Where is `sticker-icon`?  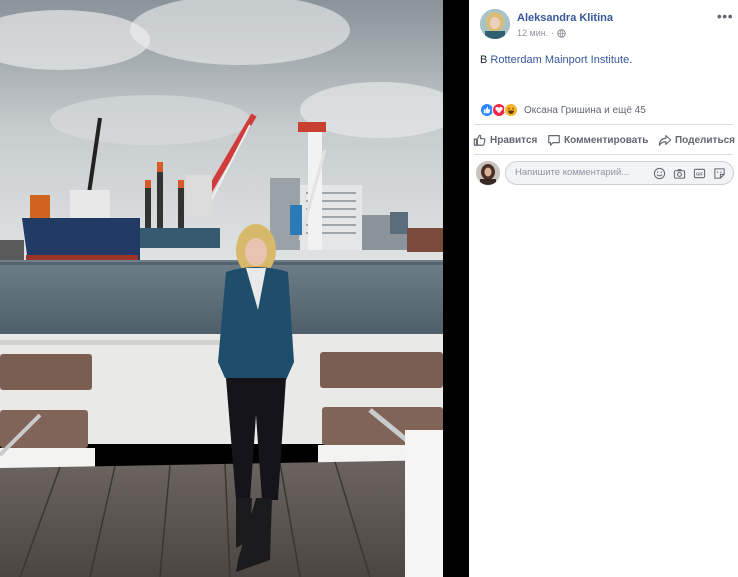 sticker-icon is located at coordinates (719, 173).